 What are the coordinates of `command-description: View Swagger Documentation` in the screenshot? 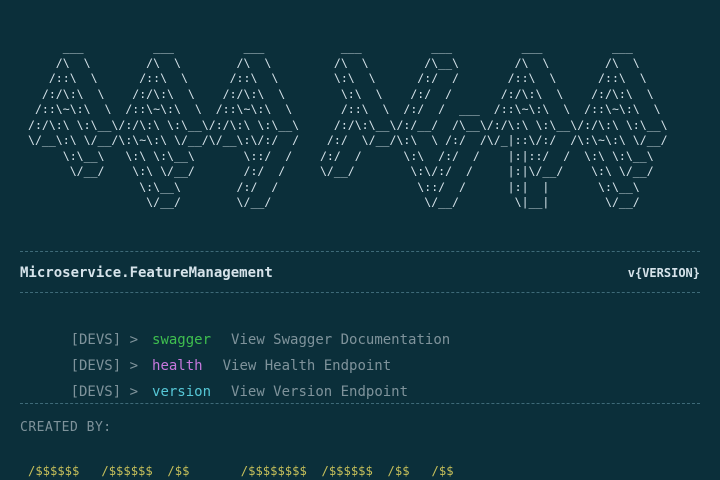 It's located at (341, 340).